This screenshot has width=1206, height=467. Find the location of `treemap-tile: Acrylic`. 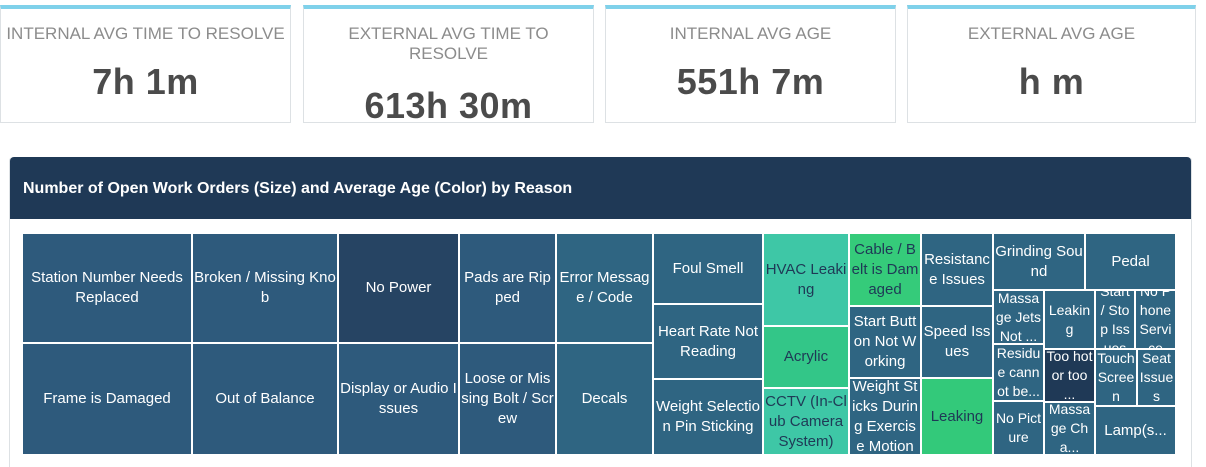

treemap-tile: Acrylic is located at coordinates (806, 357).